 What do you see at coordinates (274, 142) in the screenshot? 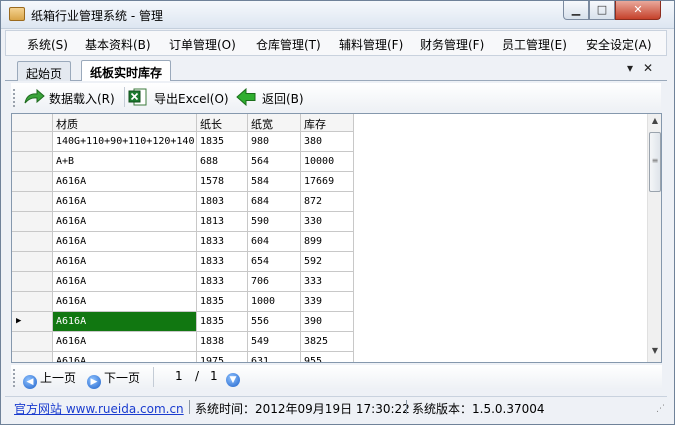
I see `width-cell: 980` at bounding box center [274, 142].